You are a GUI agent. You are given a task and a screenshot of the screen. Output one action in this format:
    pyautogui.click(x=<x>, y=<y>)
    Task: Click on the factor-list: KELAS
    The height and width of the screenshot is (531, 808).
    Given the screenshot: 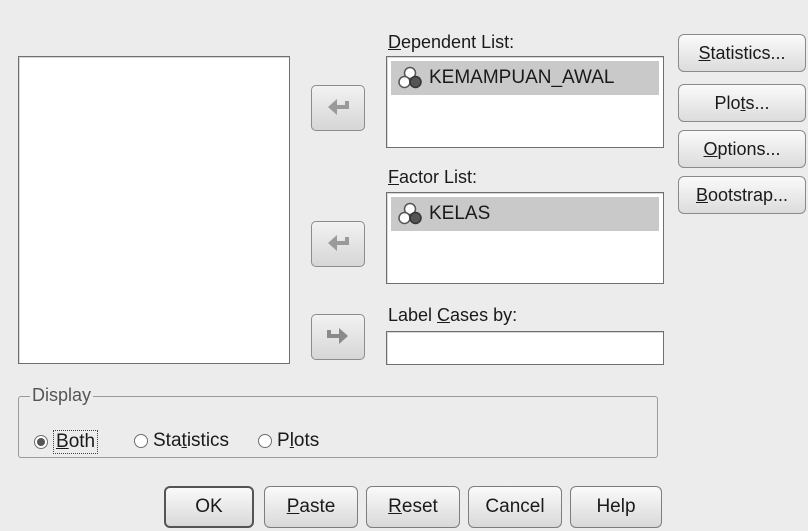 What is the action you would take?
    pyautogui.click(x=525, y=238)
    